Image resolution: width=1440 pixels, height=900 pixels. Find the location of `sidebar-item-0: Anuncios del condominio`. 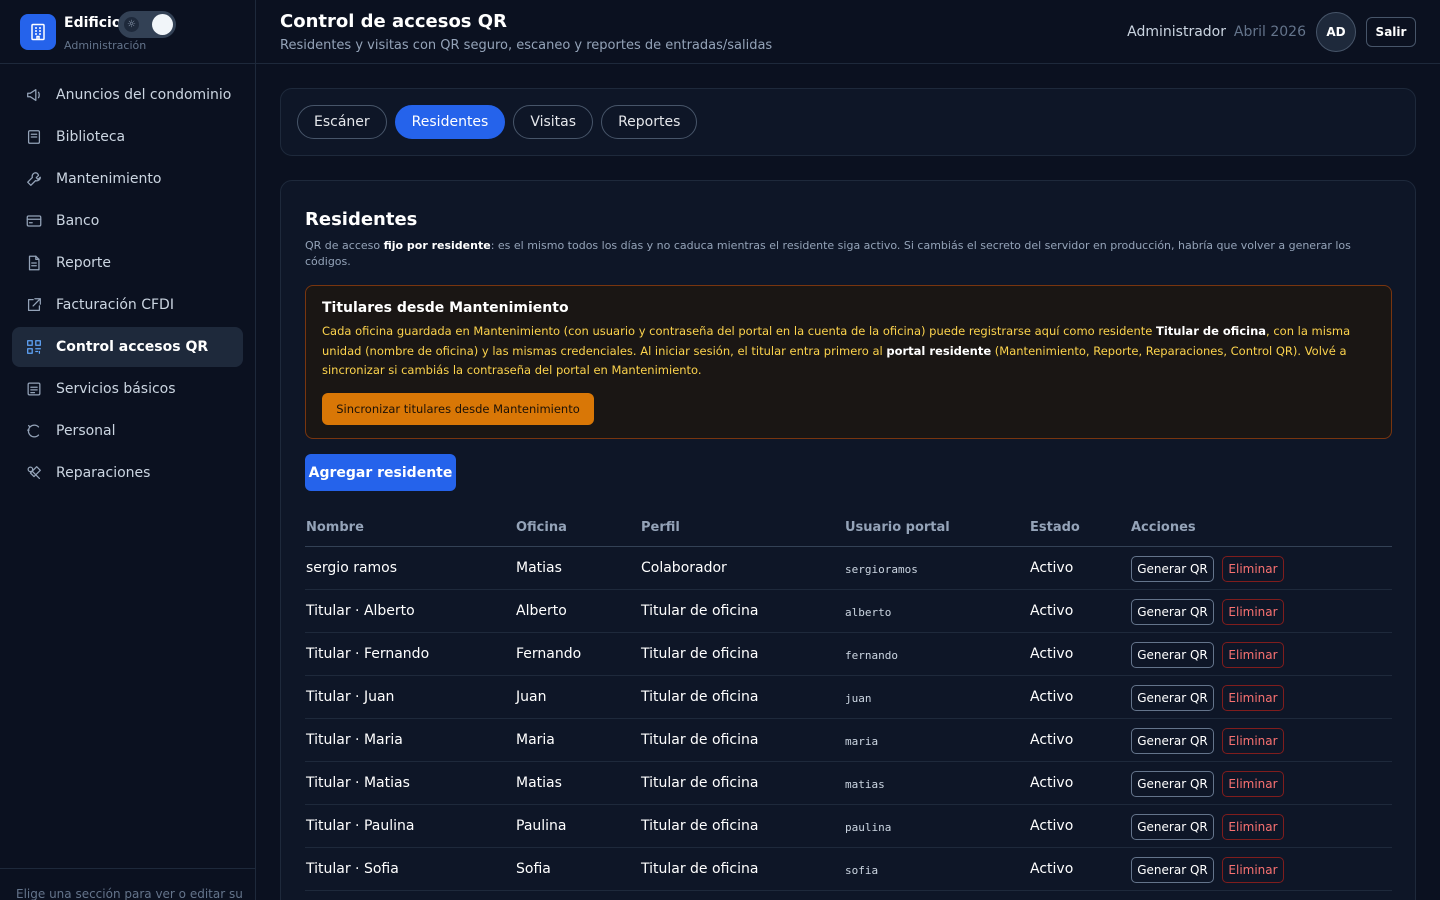

sidebar-item-0: Anuncios del condominio is located at coordinates (127, 95).